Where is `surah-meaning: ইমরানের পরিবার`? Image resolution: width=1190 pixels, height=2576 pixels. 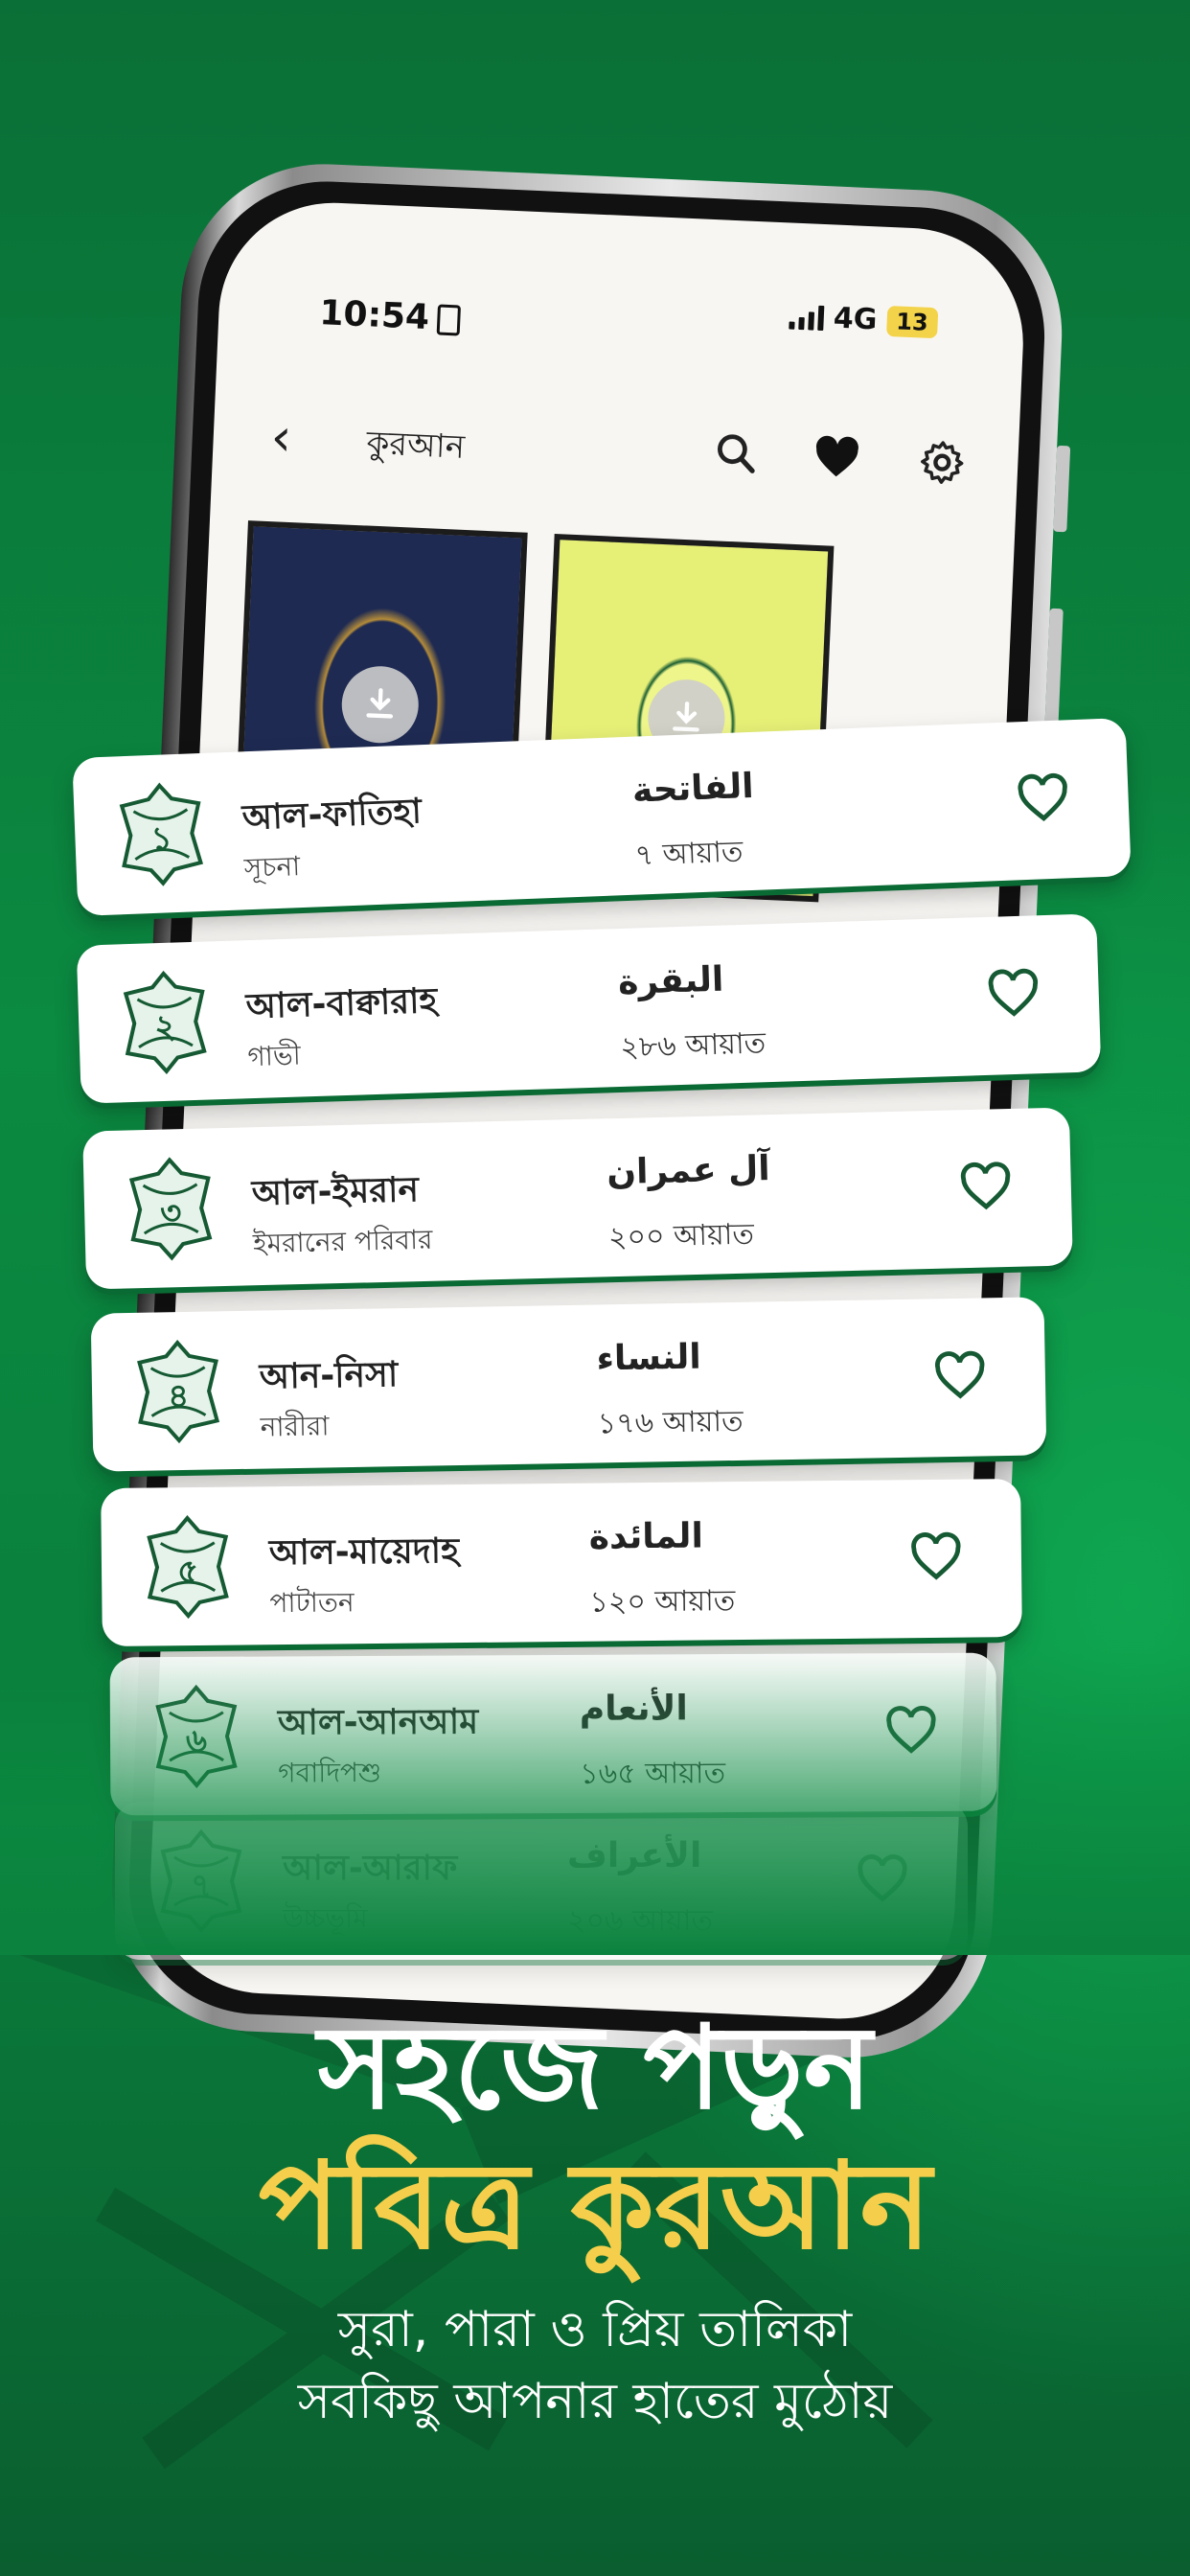 surah-meaning: ইমরানের পরিবার is located at coordinates (342, 1241).